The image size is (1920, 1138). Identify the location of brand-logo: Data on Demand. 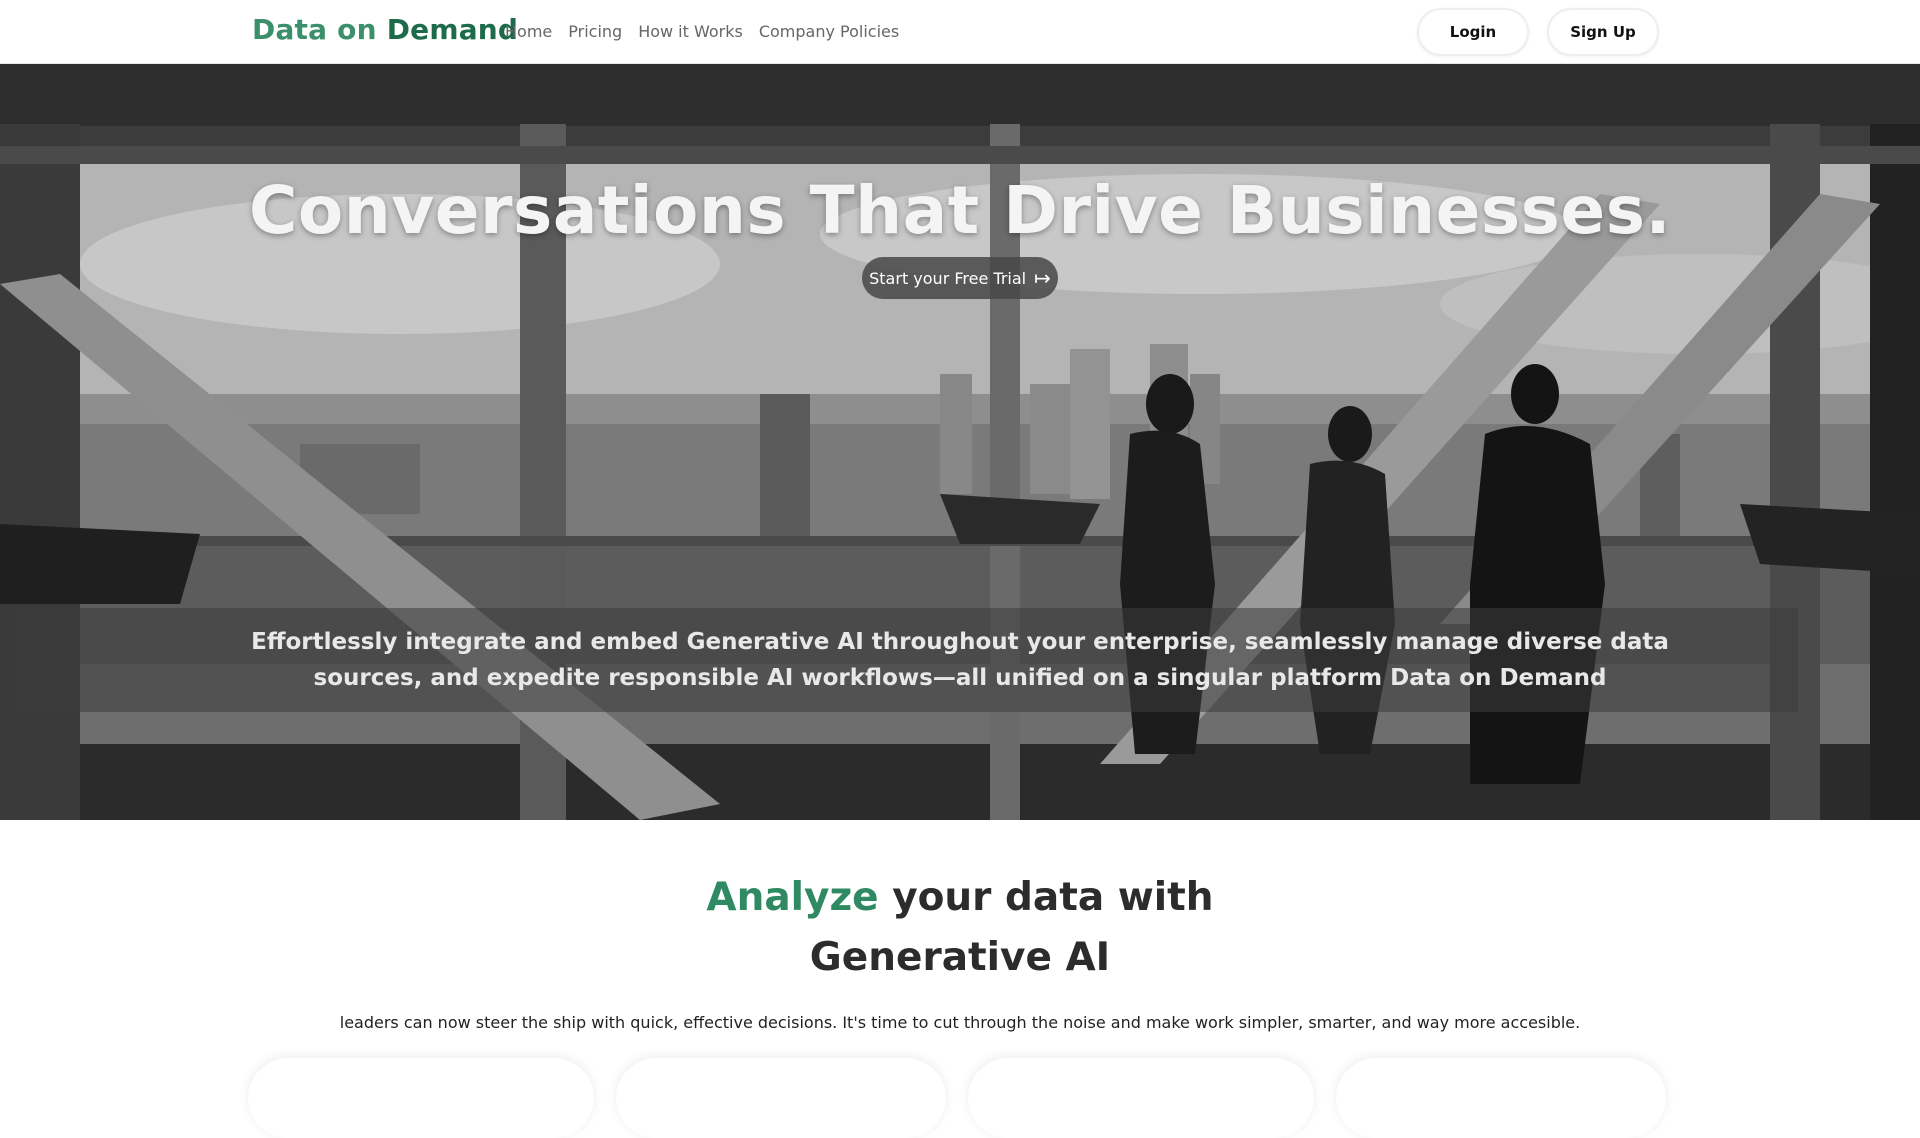
(385, 29).